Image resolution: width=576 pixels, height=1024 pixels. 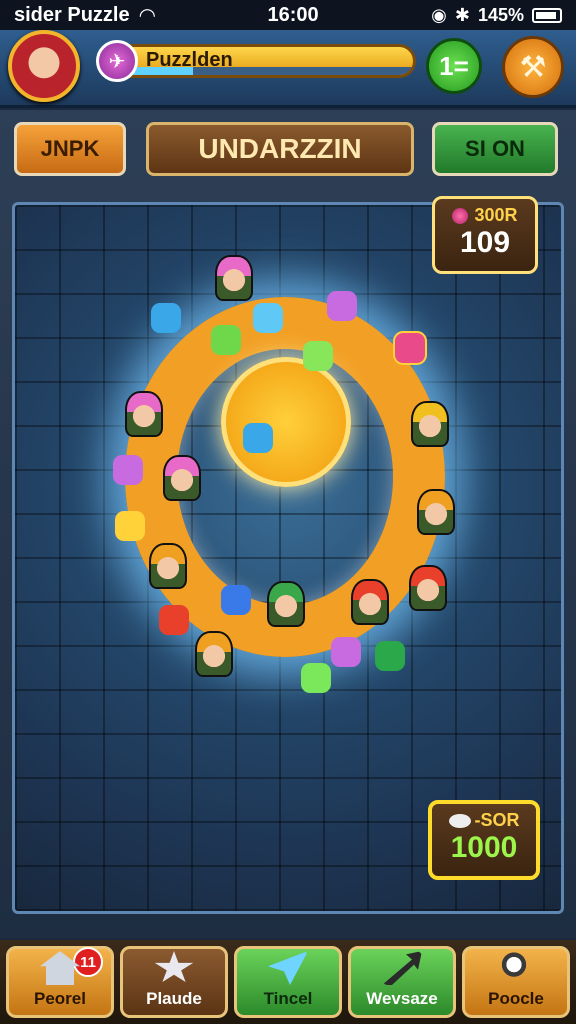 I want to click on bluetooth-icon: ✱, so click(x=462, y=14).